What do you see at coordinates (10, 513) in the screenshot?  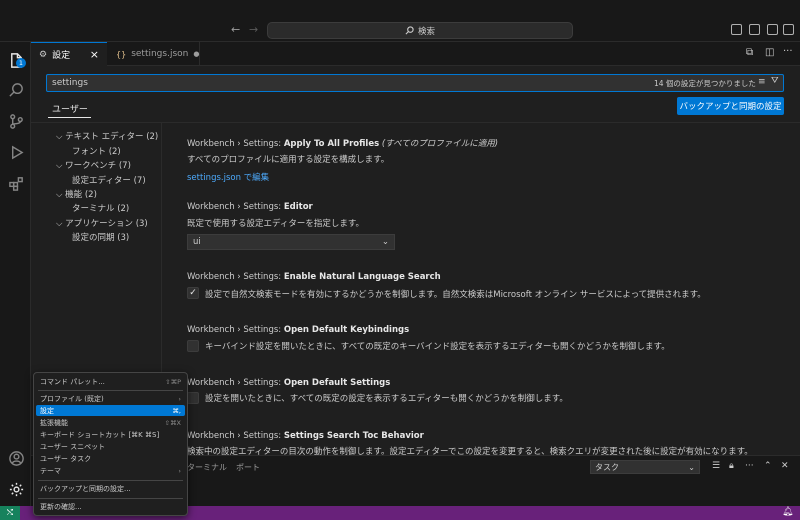 I see `remote-indicator-icon: ⤭` at bounding box center [10, 513].